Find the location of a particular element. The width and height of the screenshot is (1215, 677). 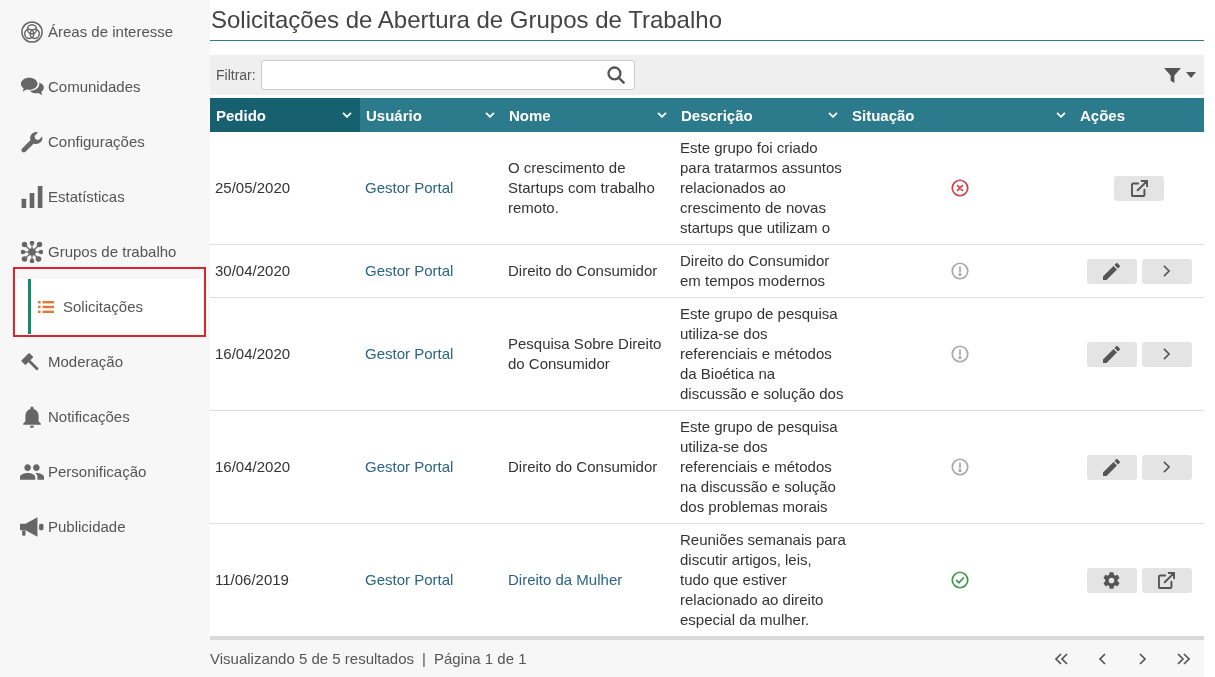

table-cell: Direito do Consumidor em tempos modernos is located at coordinates (760, 271).